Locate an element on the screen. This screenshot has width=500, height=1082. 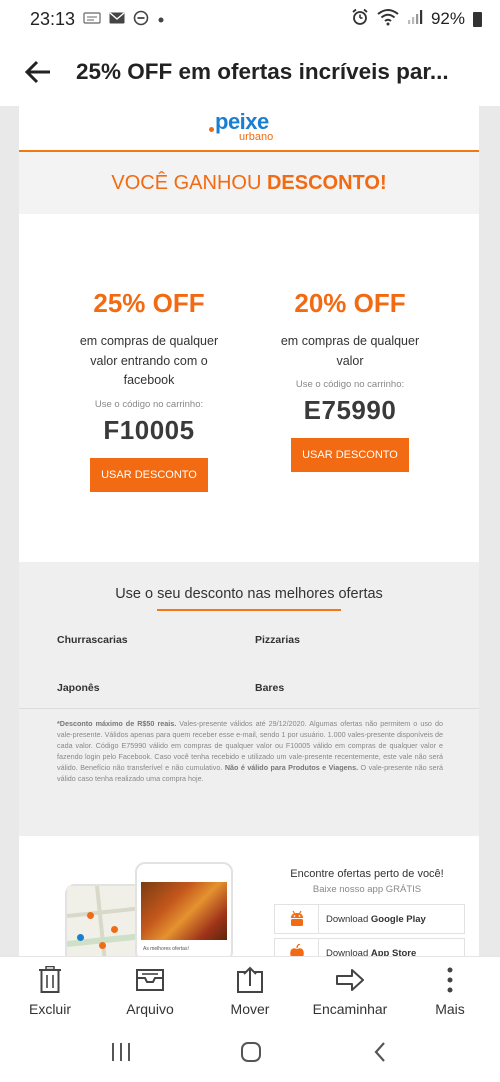
disclaimer-bold: Não é válido para Produtos e Viagens. is located at coordinates (291, 767).